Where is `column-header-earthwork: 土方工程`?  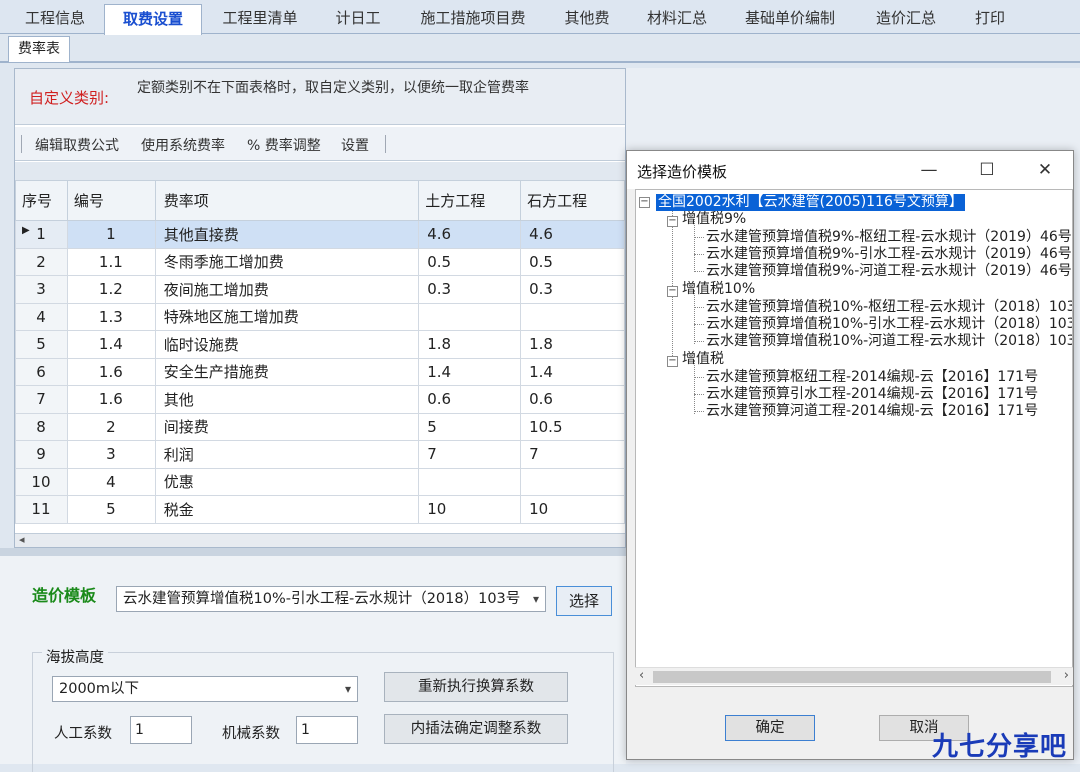
column-header-earthwork: 土方工程 is located at coordinates (470, 200).